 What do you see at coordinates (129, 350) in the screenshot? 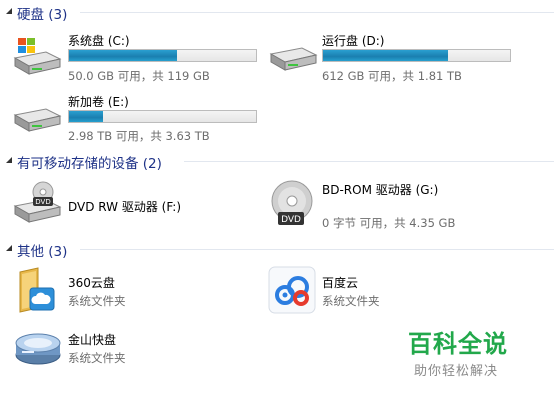
I see `folder-kuaipan: 金山快盘 系统文件夹` at bounding box center [129, 350].